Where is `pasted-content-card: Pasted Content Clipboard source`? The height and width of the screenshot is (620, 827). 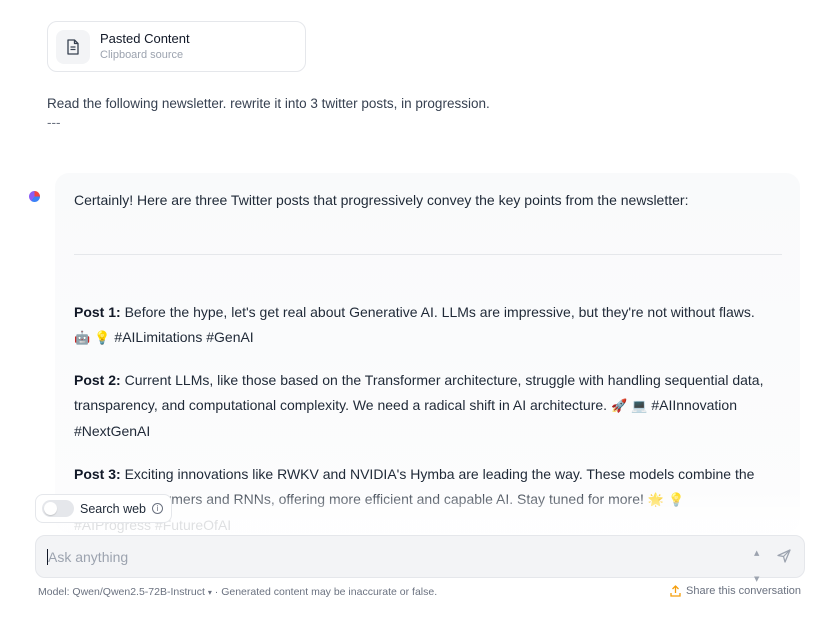
pasted-content-card: Pasted Content Clipboard source is located at coordinates (176, 46).